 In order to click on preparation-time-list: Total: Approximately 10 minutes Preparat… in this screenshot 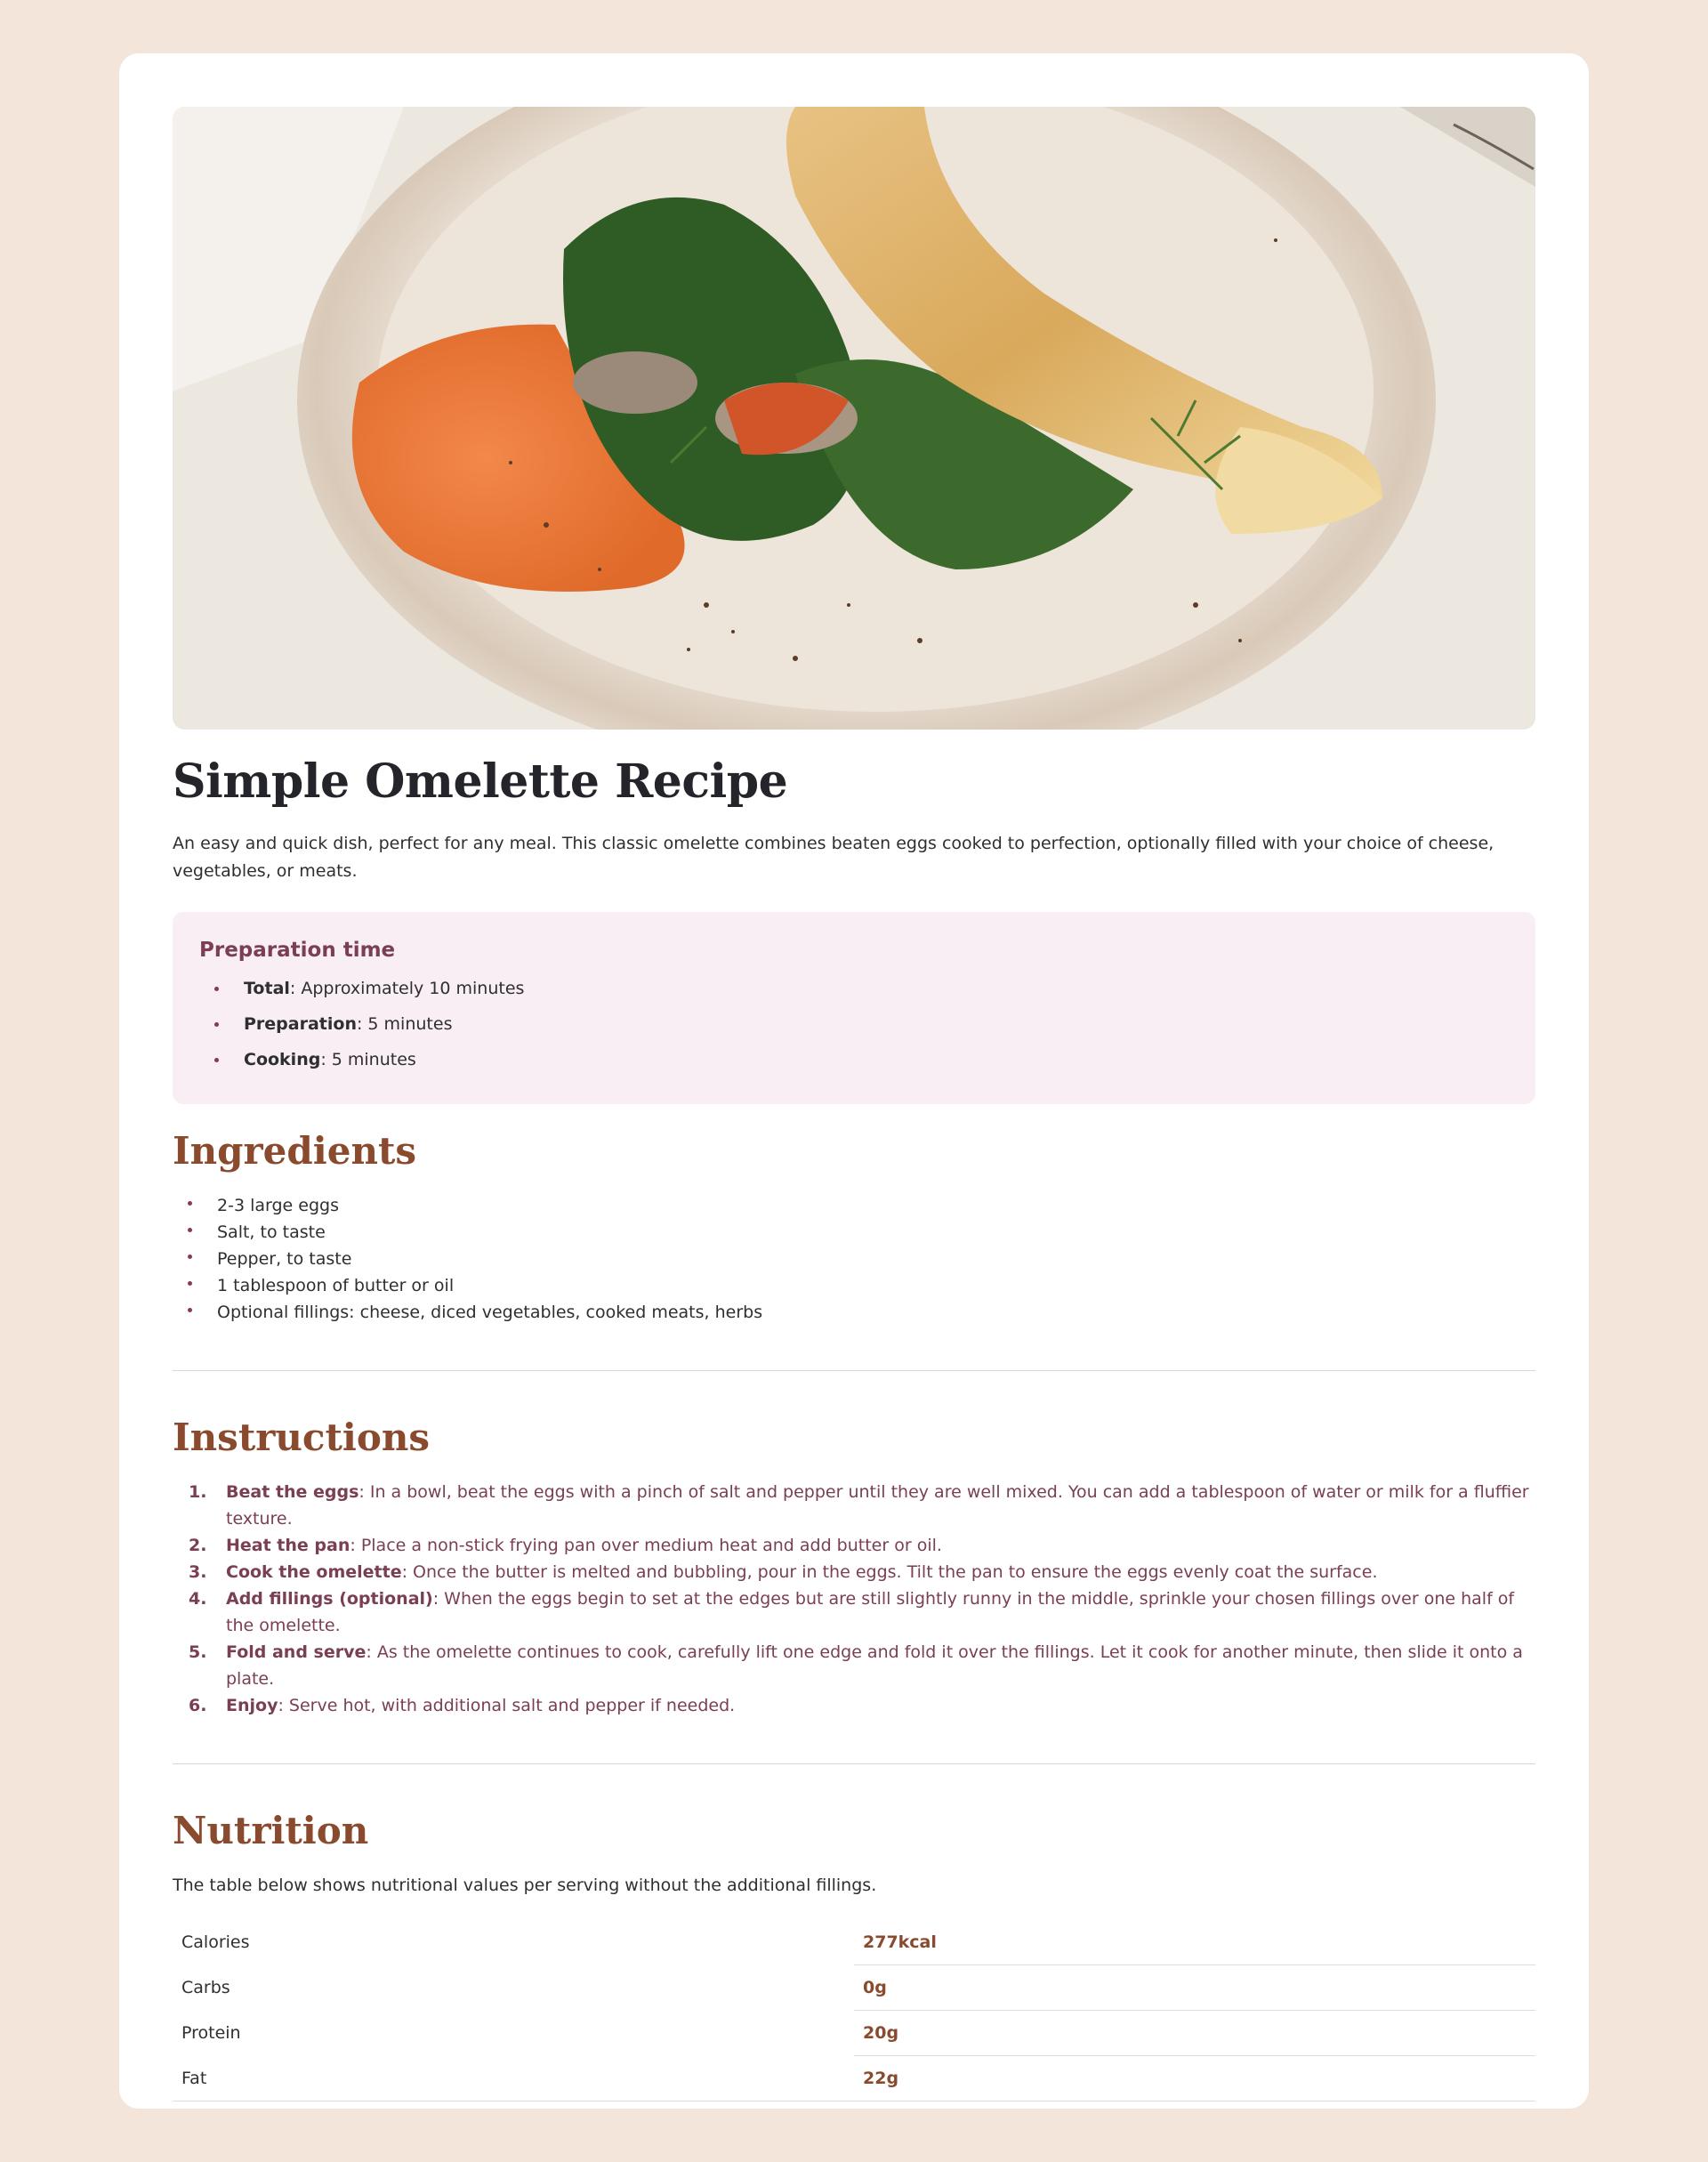, I will do `click(854, 1024)`.